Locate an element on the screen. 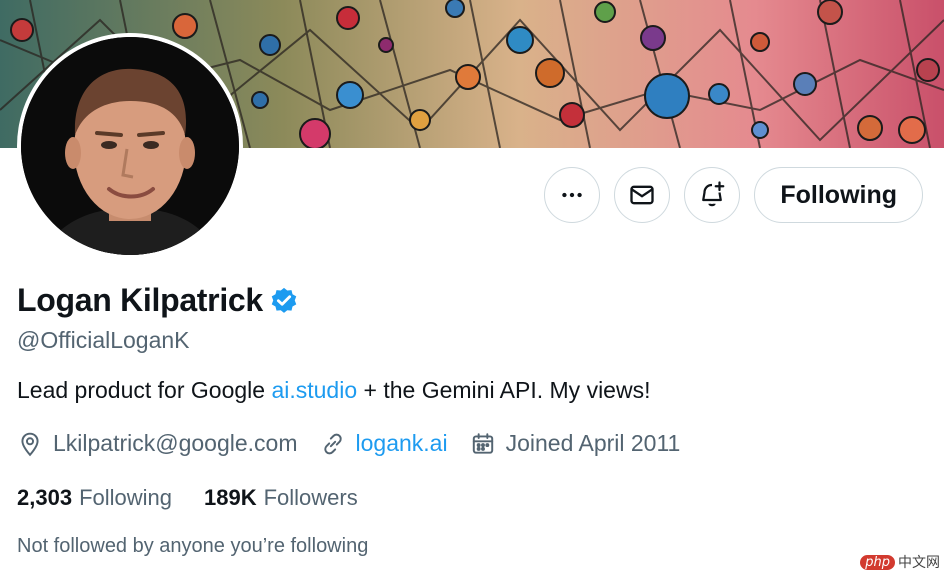 The image size is (944, 574). joined-item: Joined April 2011 is located at coordinates (575, 443).